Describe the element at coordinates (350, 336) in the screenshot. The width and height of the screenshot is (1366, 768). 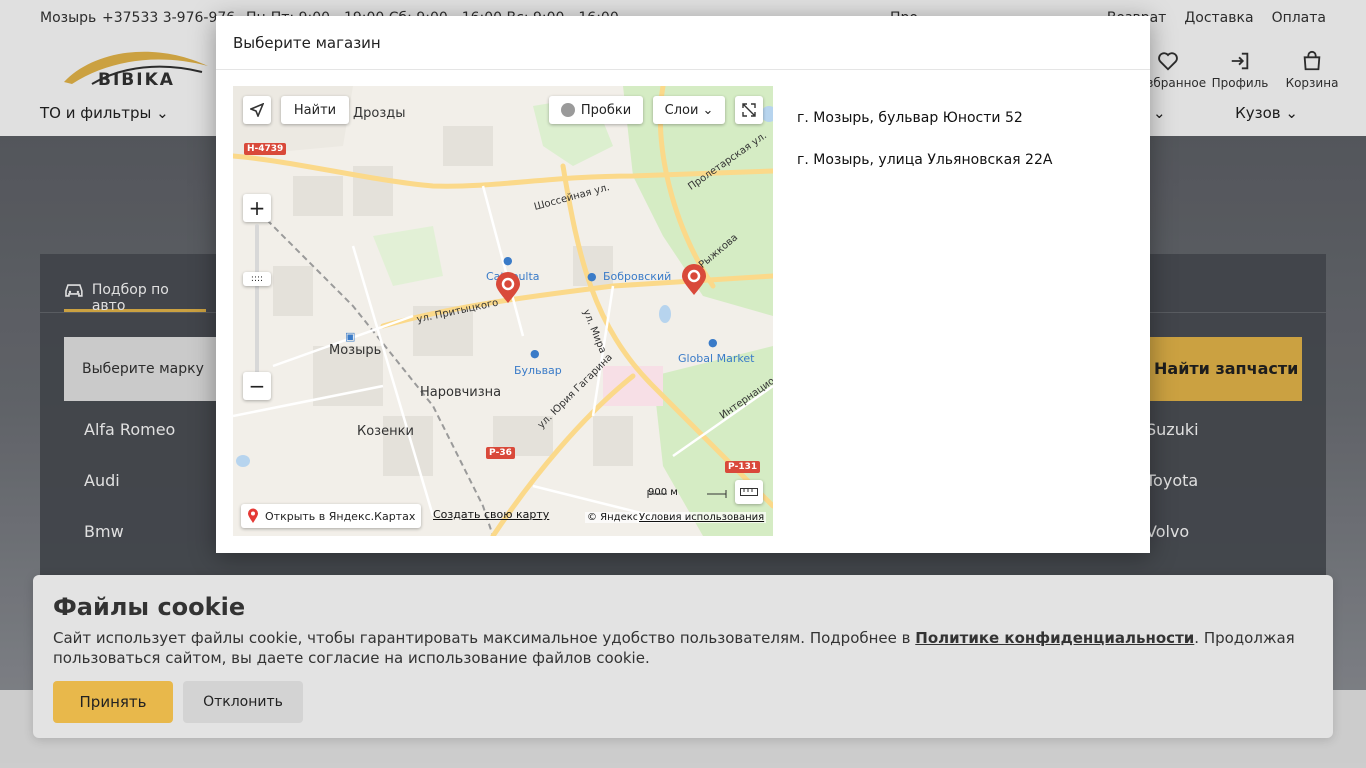
I see `bus-station-icon: ▣` at that location.